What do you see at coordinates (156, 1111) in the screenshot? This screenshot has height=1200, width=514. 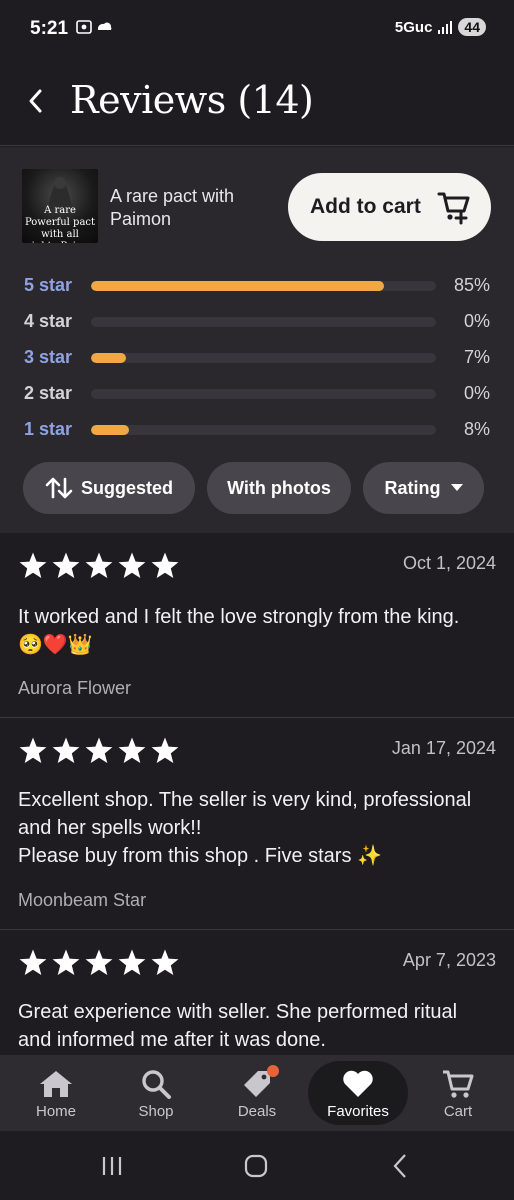 I see `nav-shop-label: Shop` at bounding box center [156, 1111].